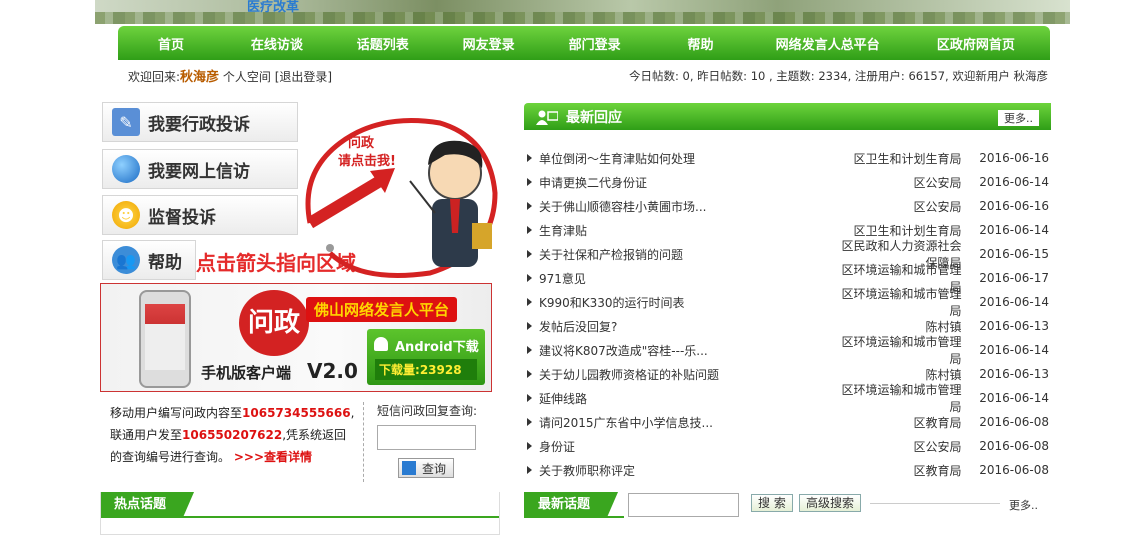 This screenshot has width=1123, height=535. What do you see at coordinates (182, 217) in the screenshot?
I see `supervise-complaint-label: 监督投诉` at bounding box center [182, 217].